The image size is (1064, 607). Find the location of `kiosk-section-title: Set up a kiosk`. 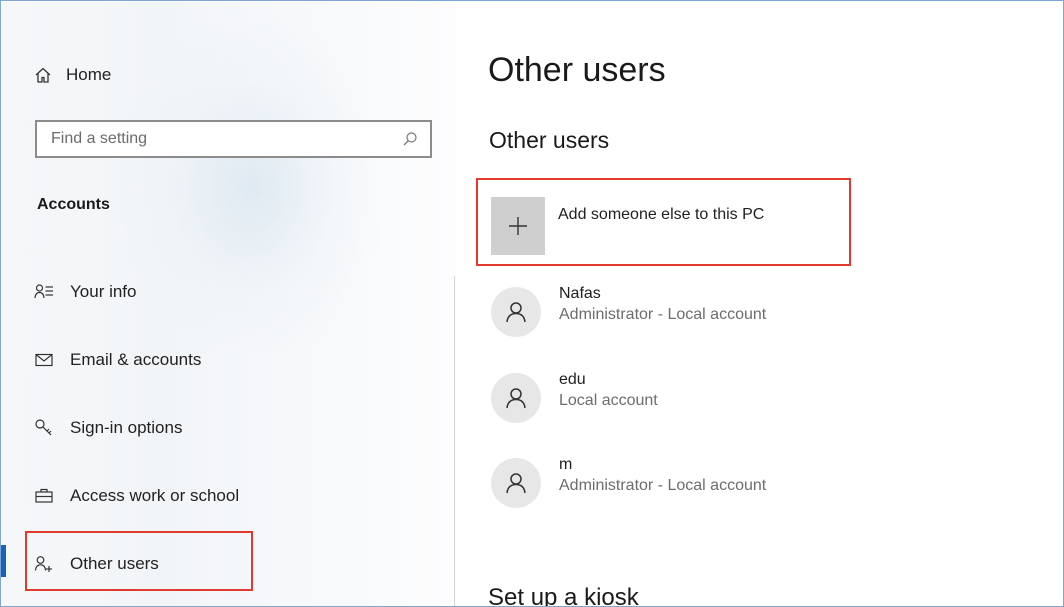

kiosk-section-title: Set up a kiosk is located at coordinates (563, 595).